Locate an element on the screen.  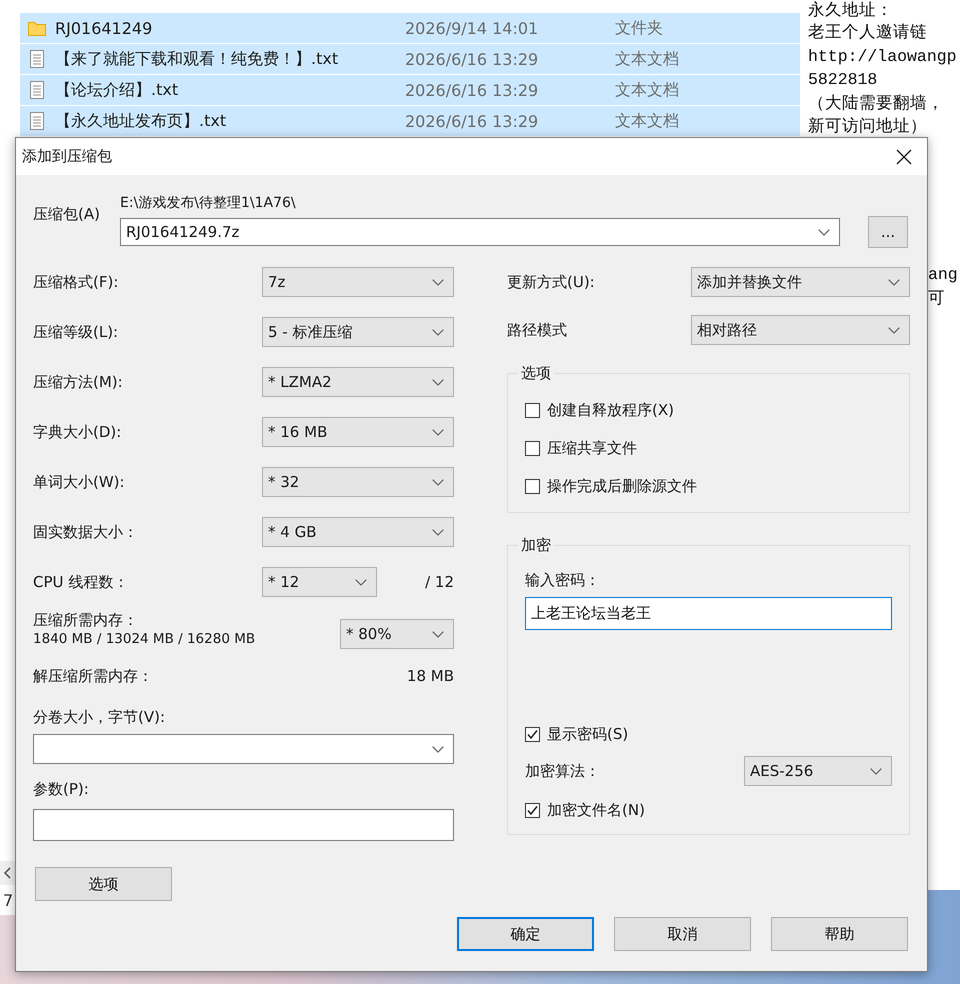
field-label: 压缩格式(F): is located at coordinates (76, 282).